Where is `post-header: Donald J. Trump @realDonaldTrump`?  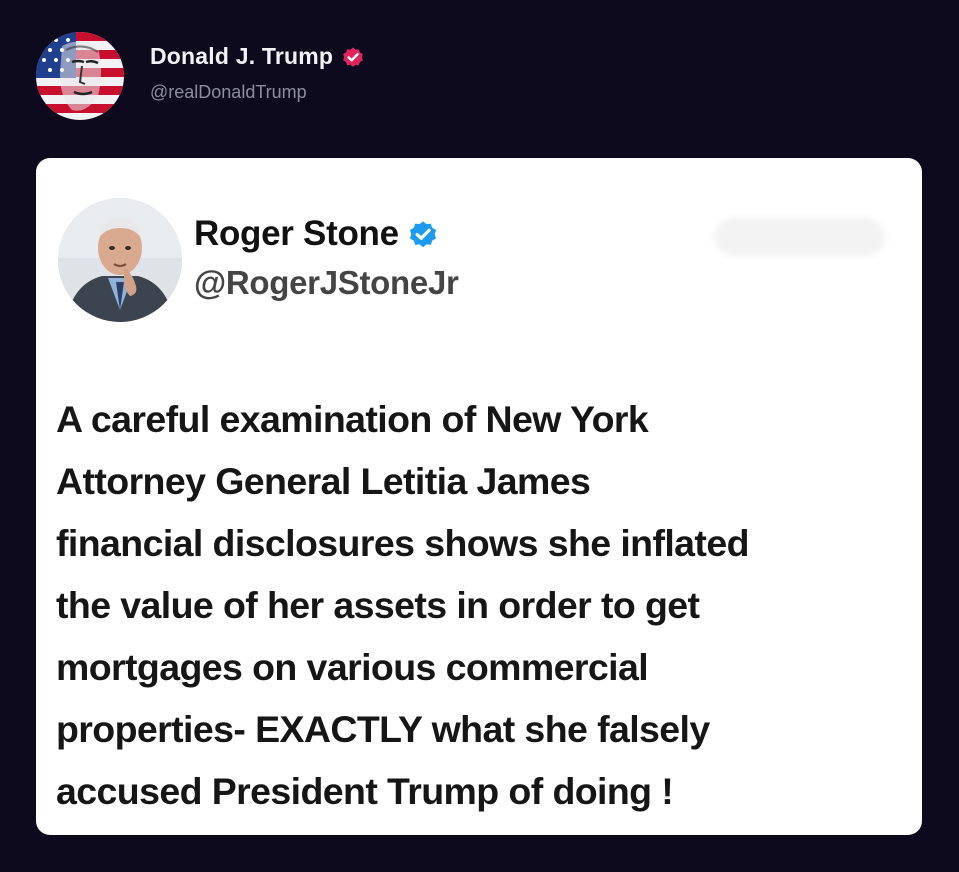 post-header: Donald J. Trump @realDonaldTrump is located at coordinates (200, 76).